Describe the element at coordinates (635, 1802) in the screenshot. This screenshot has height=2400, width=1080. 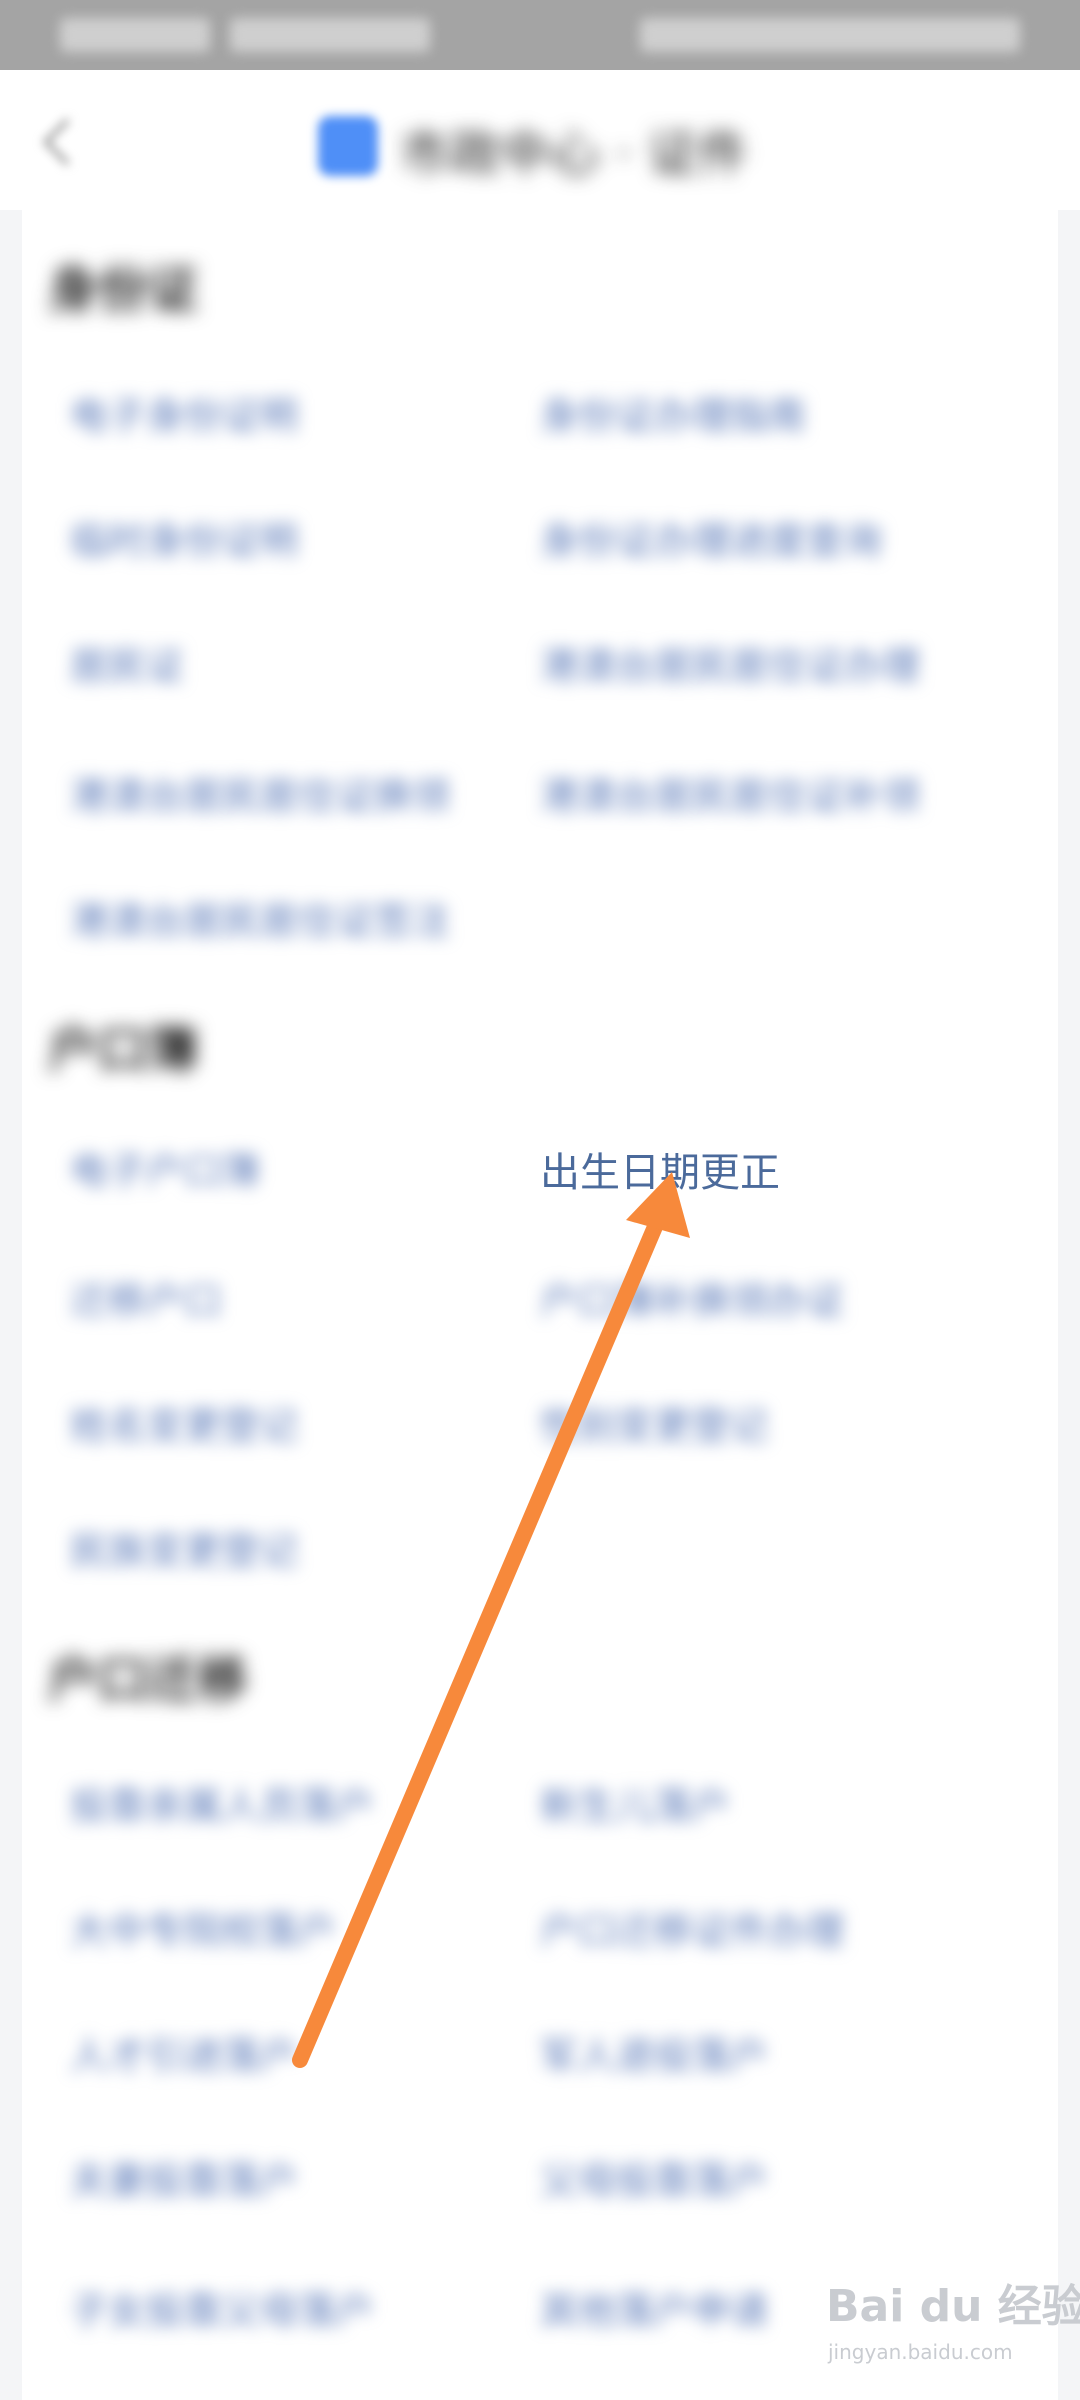
I see `service-item: 新生儿落户` at that location.